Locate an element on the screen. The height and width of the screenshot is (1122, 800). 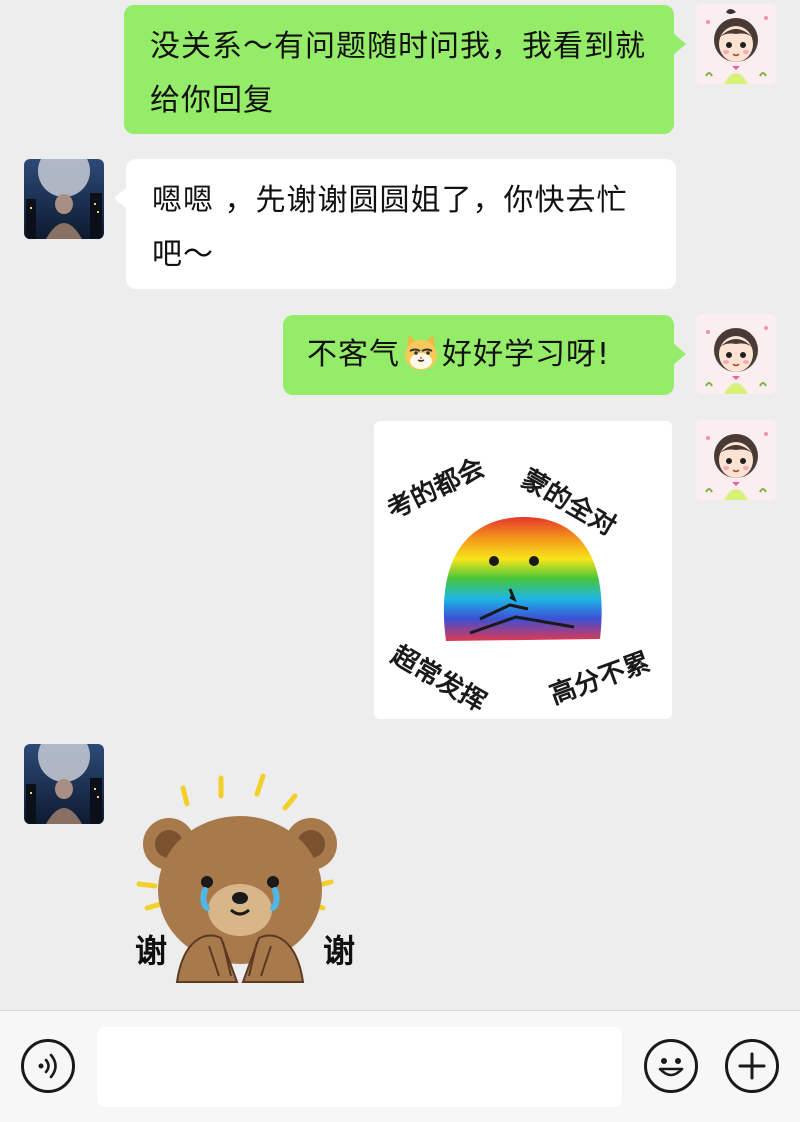
message-text-part: 不客气 is located at coordinates (353, 354).